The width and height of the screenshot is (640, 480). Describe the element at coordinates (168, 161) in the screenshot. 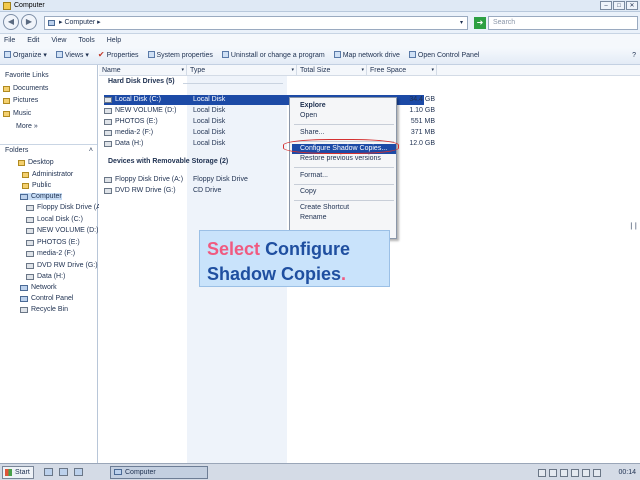

I see `group-removable-storage: Devices with Removable Storage (2)` at that location.